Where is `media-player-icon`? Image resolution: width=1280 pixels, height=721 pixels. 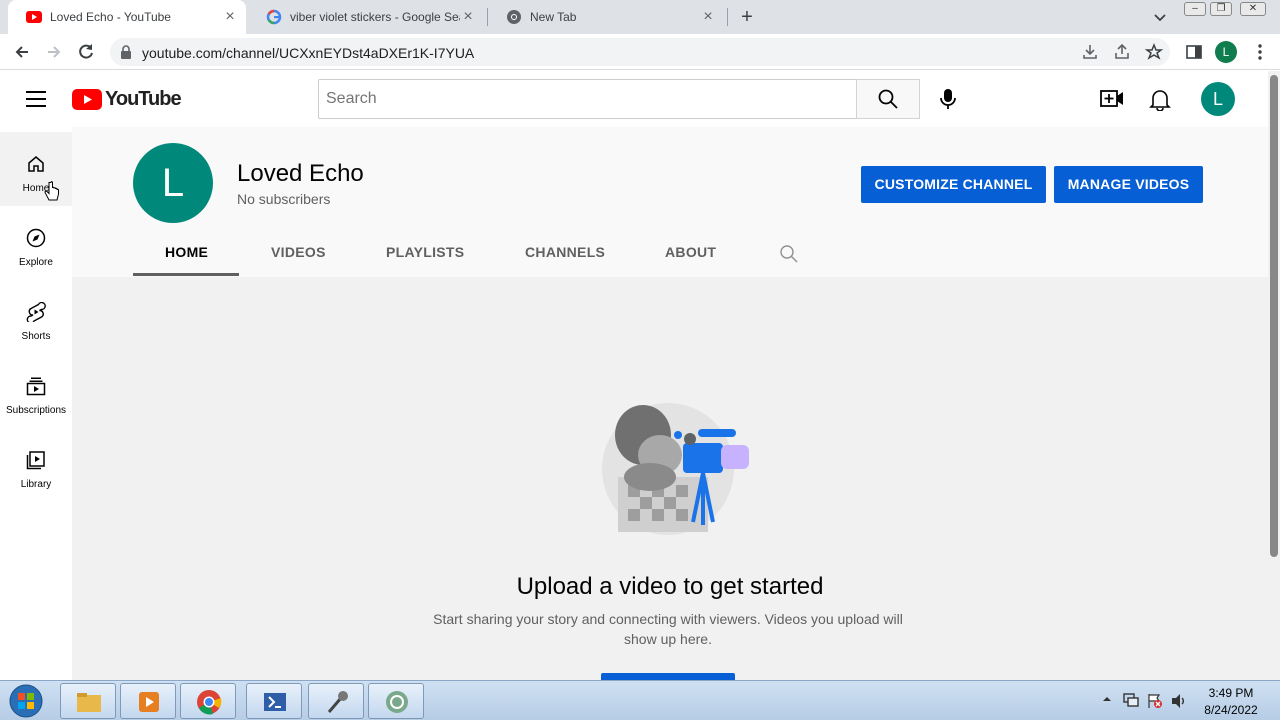 media-player-icon is located at coordinates (149, 702).